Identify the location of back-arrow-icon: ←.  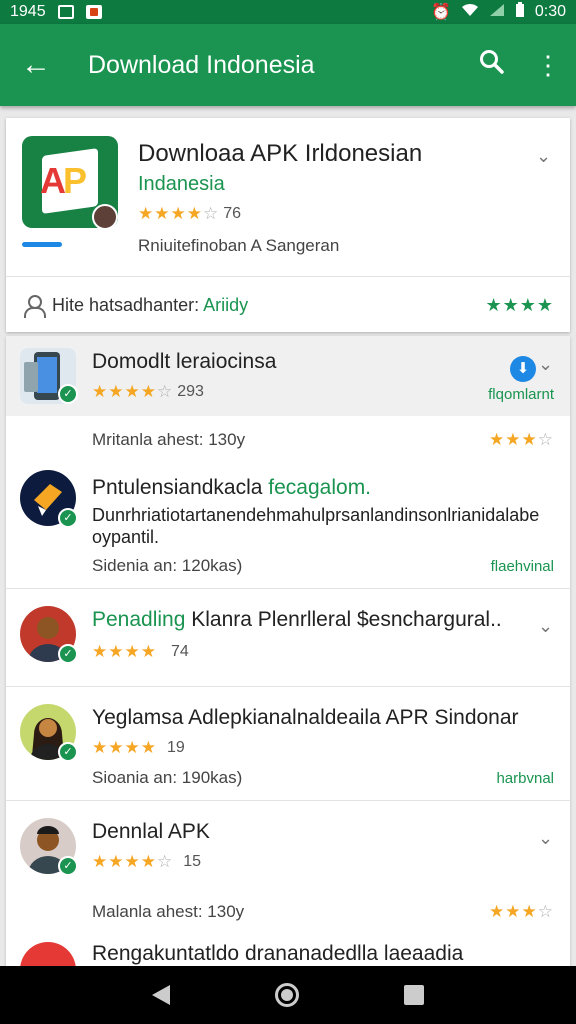
(36, 65).